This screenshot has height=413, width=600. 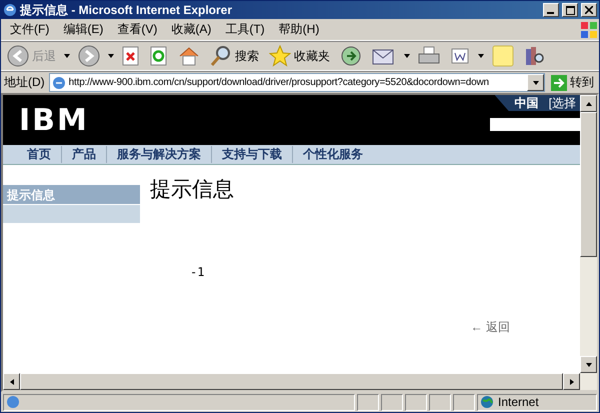 I want to click on dropdown-button, so click(x=535, y=82).